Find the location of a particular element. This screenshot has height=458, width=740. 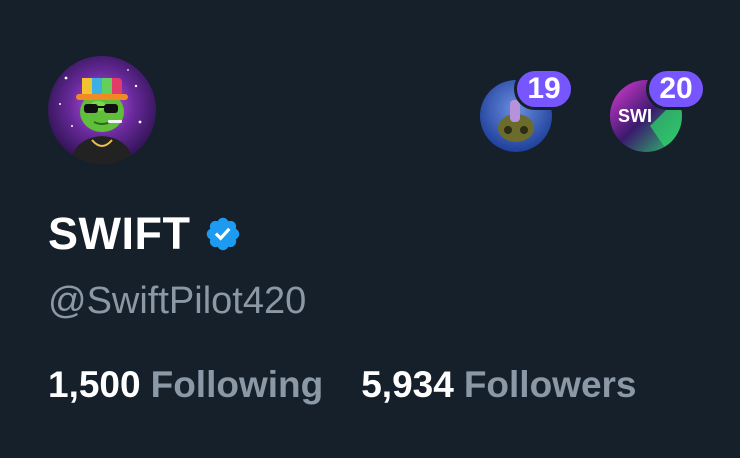

following-label: Following is located at coordinates (237, 384).